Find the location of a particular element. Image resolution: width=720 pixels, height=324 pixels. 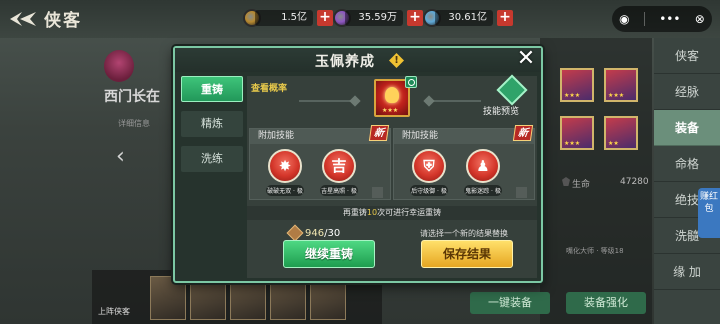

recast-cost: 946/30 is located at coordinates (313, 233).